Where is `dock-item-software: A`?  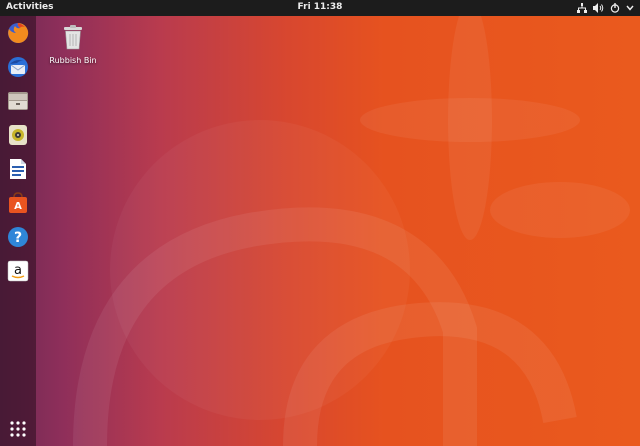
dock-item-software: A is located at coordinates (18, 203).